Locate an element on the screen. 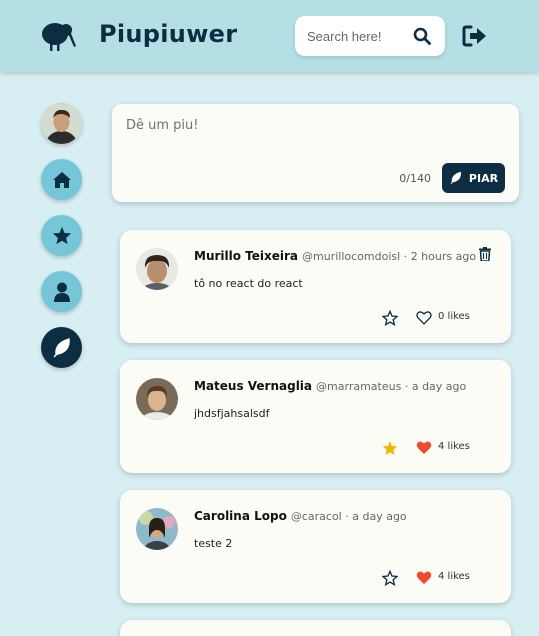  user-icon is located at coordinates (61, 292).